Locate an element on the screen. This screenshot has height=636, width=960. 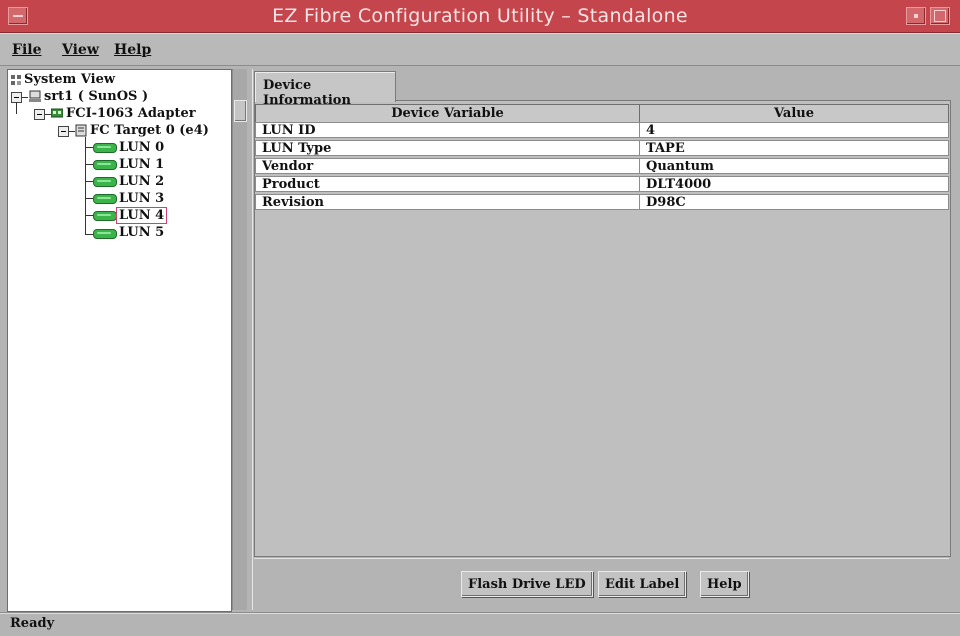
minimize-icon is located at coordinates (916, 16).